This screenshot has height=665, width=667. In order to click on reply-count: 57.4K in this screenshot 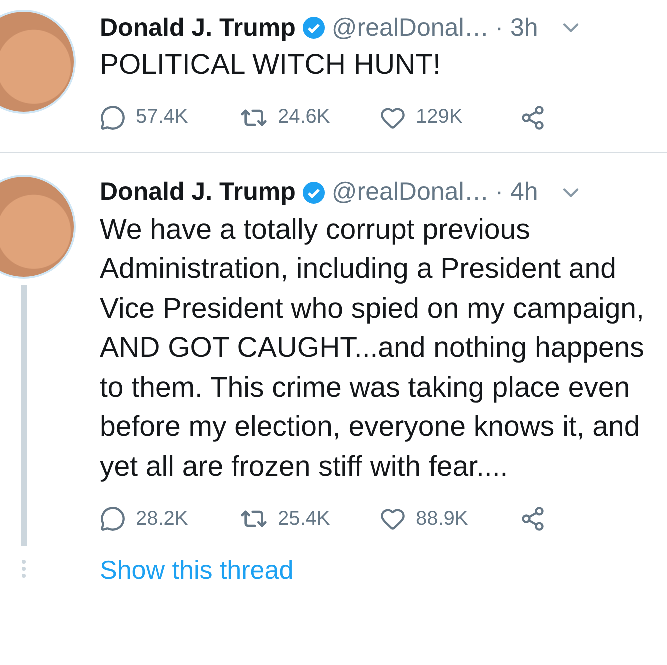, I will do `click(162, 117)`.